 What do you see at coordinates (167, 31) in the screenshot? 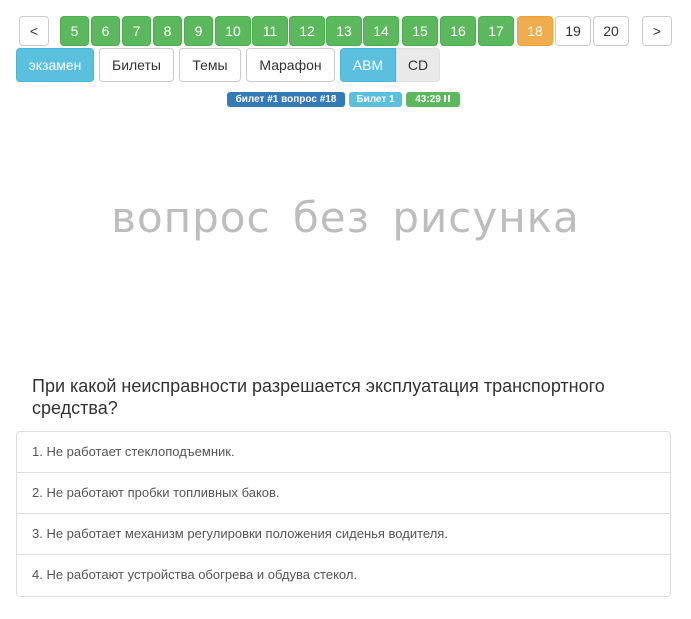
I see `page-button-8: 8` at bounding box center [167, 31].